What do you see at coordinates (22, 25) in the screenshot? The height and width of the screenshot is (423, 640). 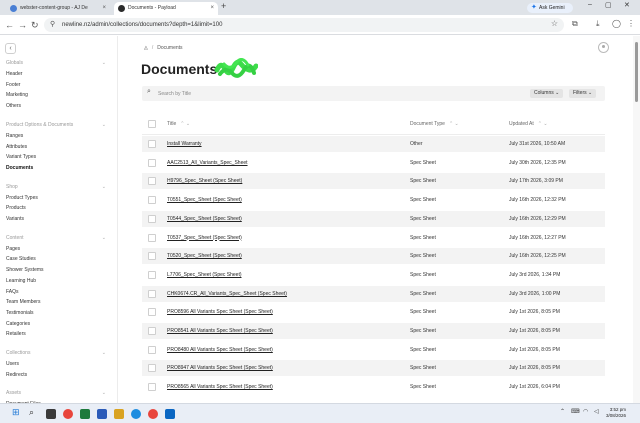 I see `forward-icon: →` at bounding box center [22, 25].